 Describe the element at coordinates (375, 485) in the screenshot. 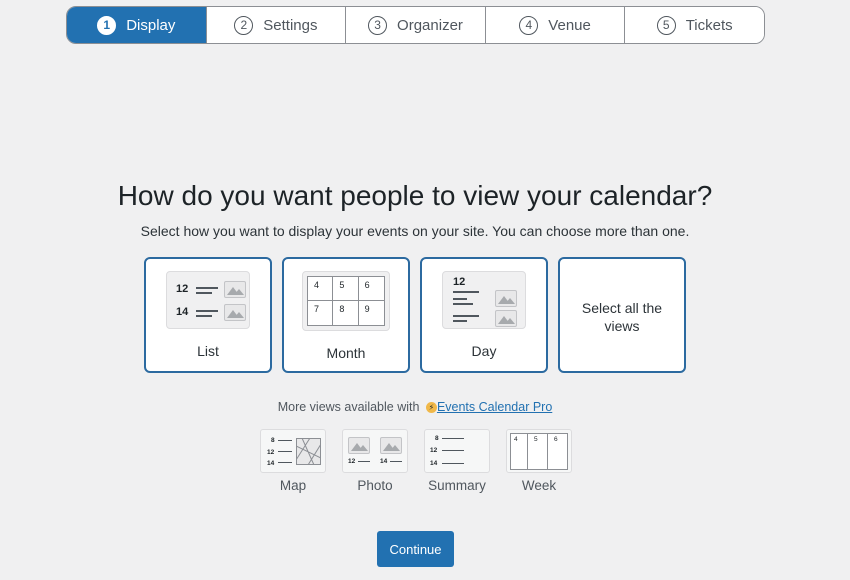

I see `pro-view-label: Photo` at that location.